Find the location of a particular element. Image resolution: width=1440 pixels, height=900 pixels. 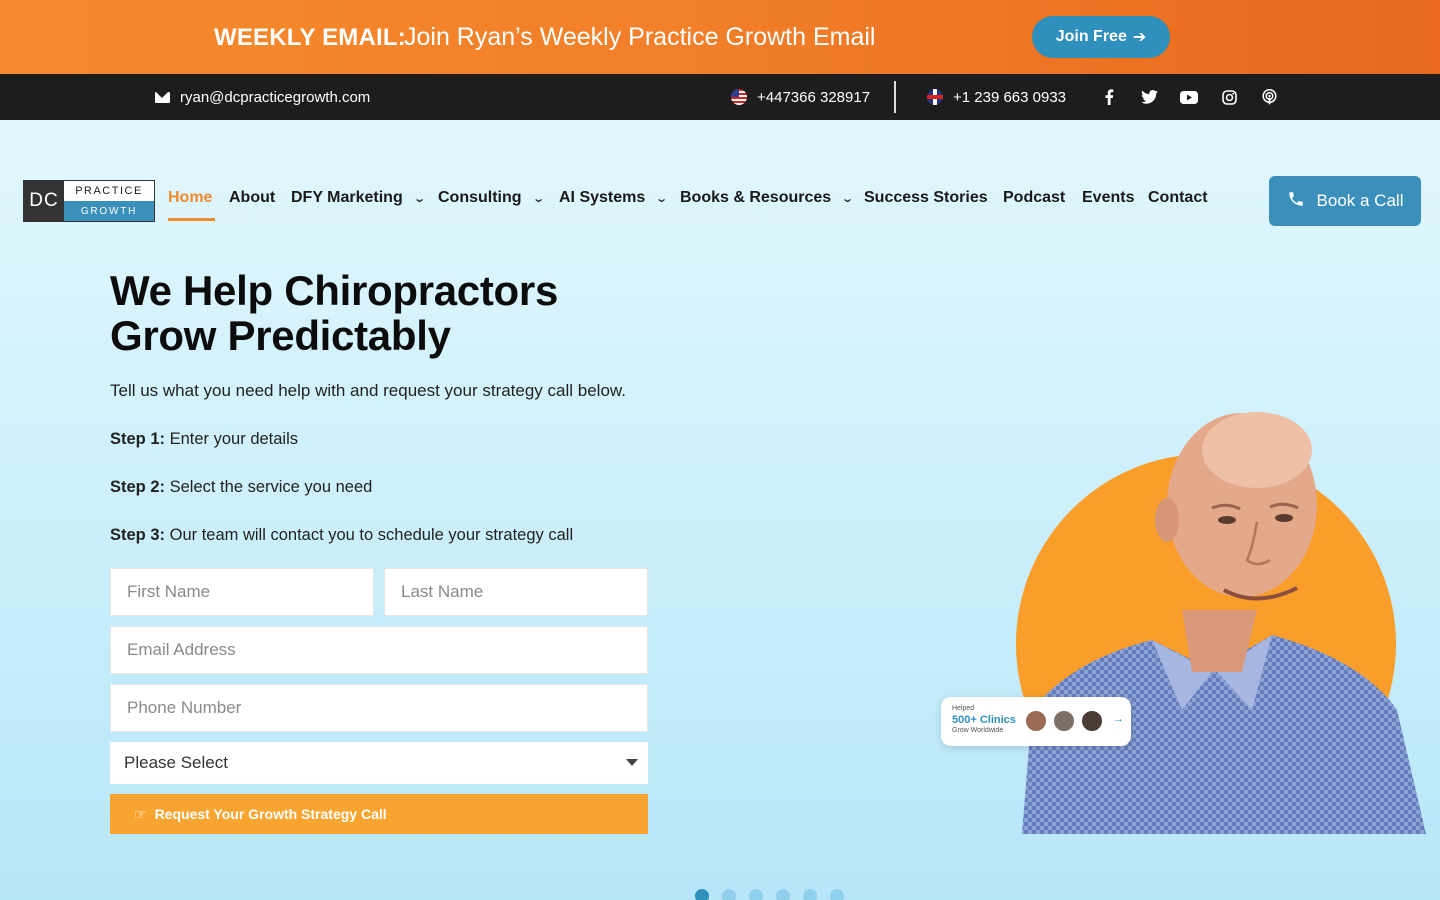

portrait-image is located at coordinates (1220, 622).